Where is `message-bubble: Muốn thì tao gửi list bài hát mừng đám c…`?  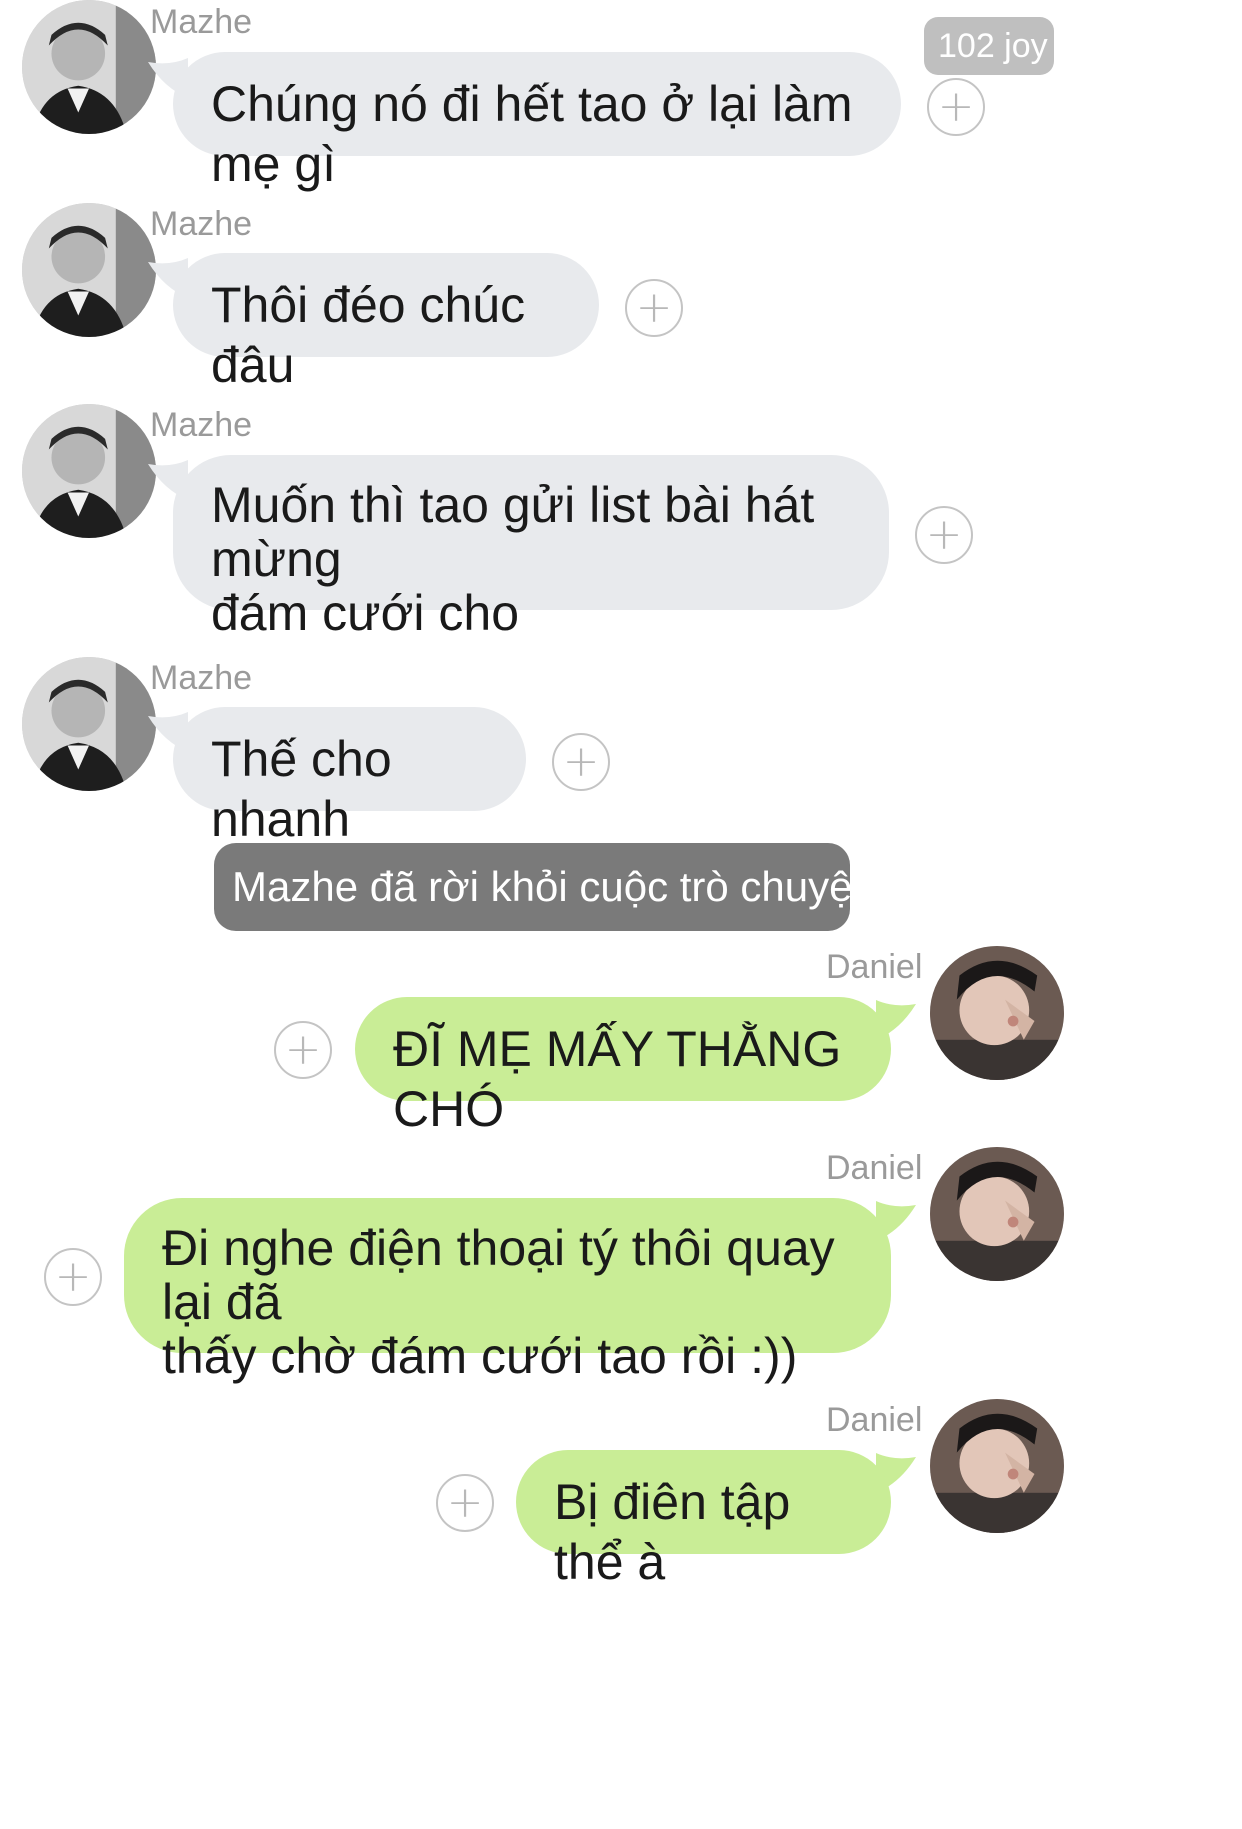 message-bubble: Muốn thì tao gửi list bài hát mừng đám c… is located at coordinates (531, 547).